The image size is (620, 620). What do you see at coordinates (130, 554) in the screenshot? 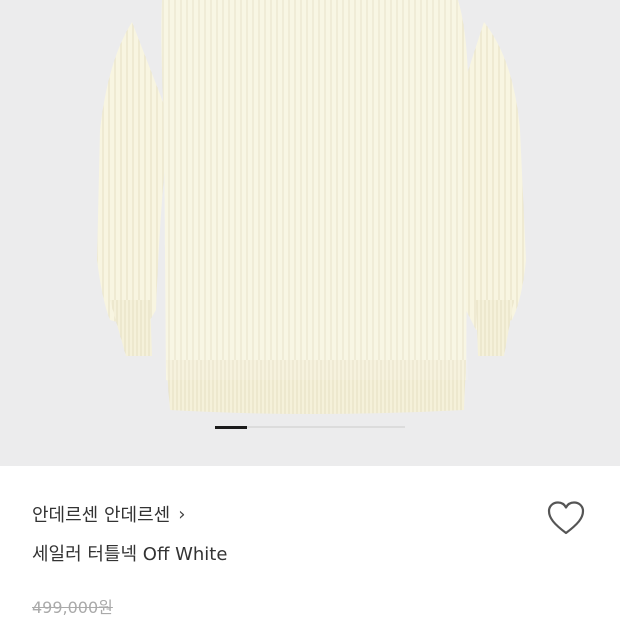
I see `product-name: 세일러 터틀넥 Off White` at bounding box center [130, 554].